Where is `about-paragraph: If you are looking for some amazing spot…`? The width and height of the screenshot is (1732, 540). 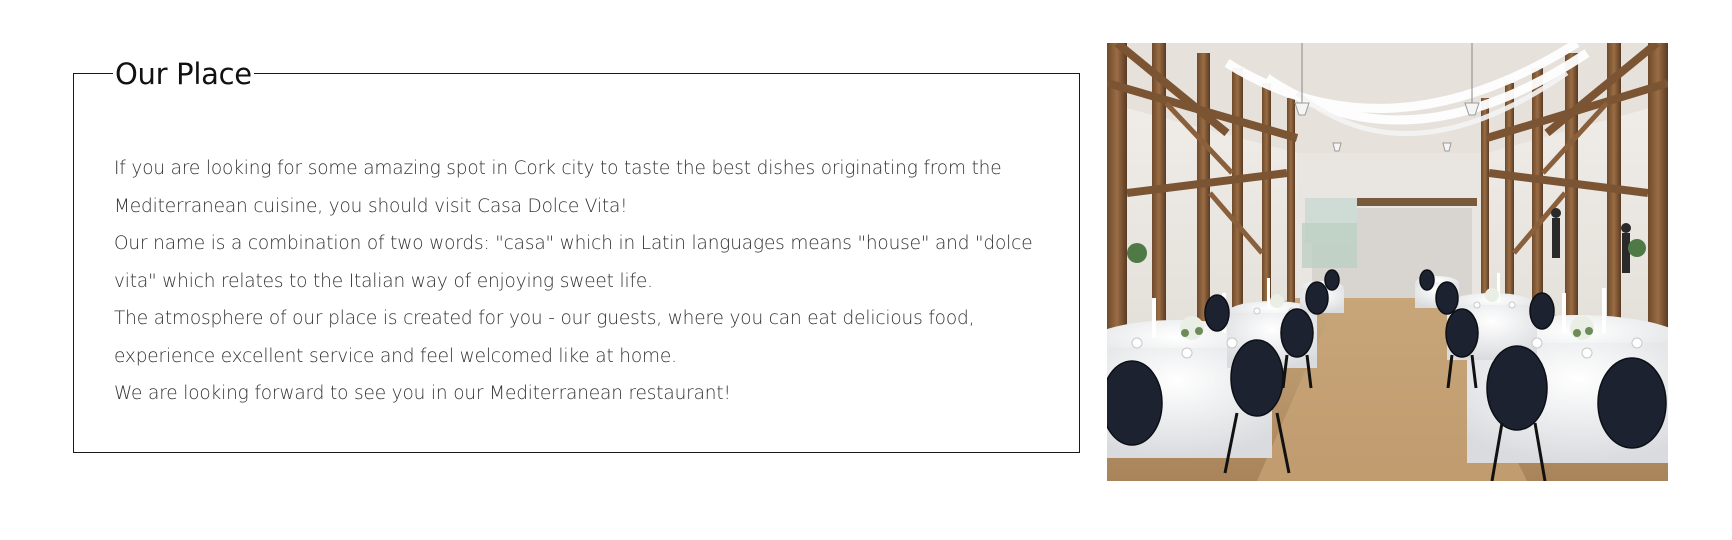 about-paragraph: If you are looking for some amazing spot… is located at coordinates (558, 187).